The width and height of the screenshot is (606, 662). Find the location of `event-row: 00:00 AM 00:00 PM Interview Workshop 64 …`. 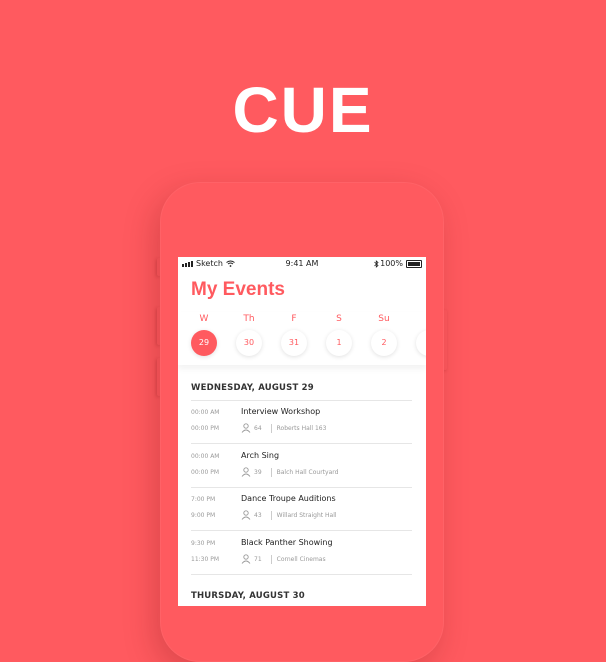

event-row: 00:00 AM 00:00 PM Interview Workshop 64 … is located at coordinates (301, 422).